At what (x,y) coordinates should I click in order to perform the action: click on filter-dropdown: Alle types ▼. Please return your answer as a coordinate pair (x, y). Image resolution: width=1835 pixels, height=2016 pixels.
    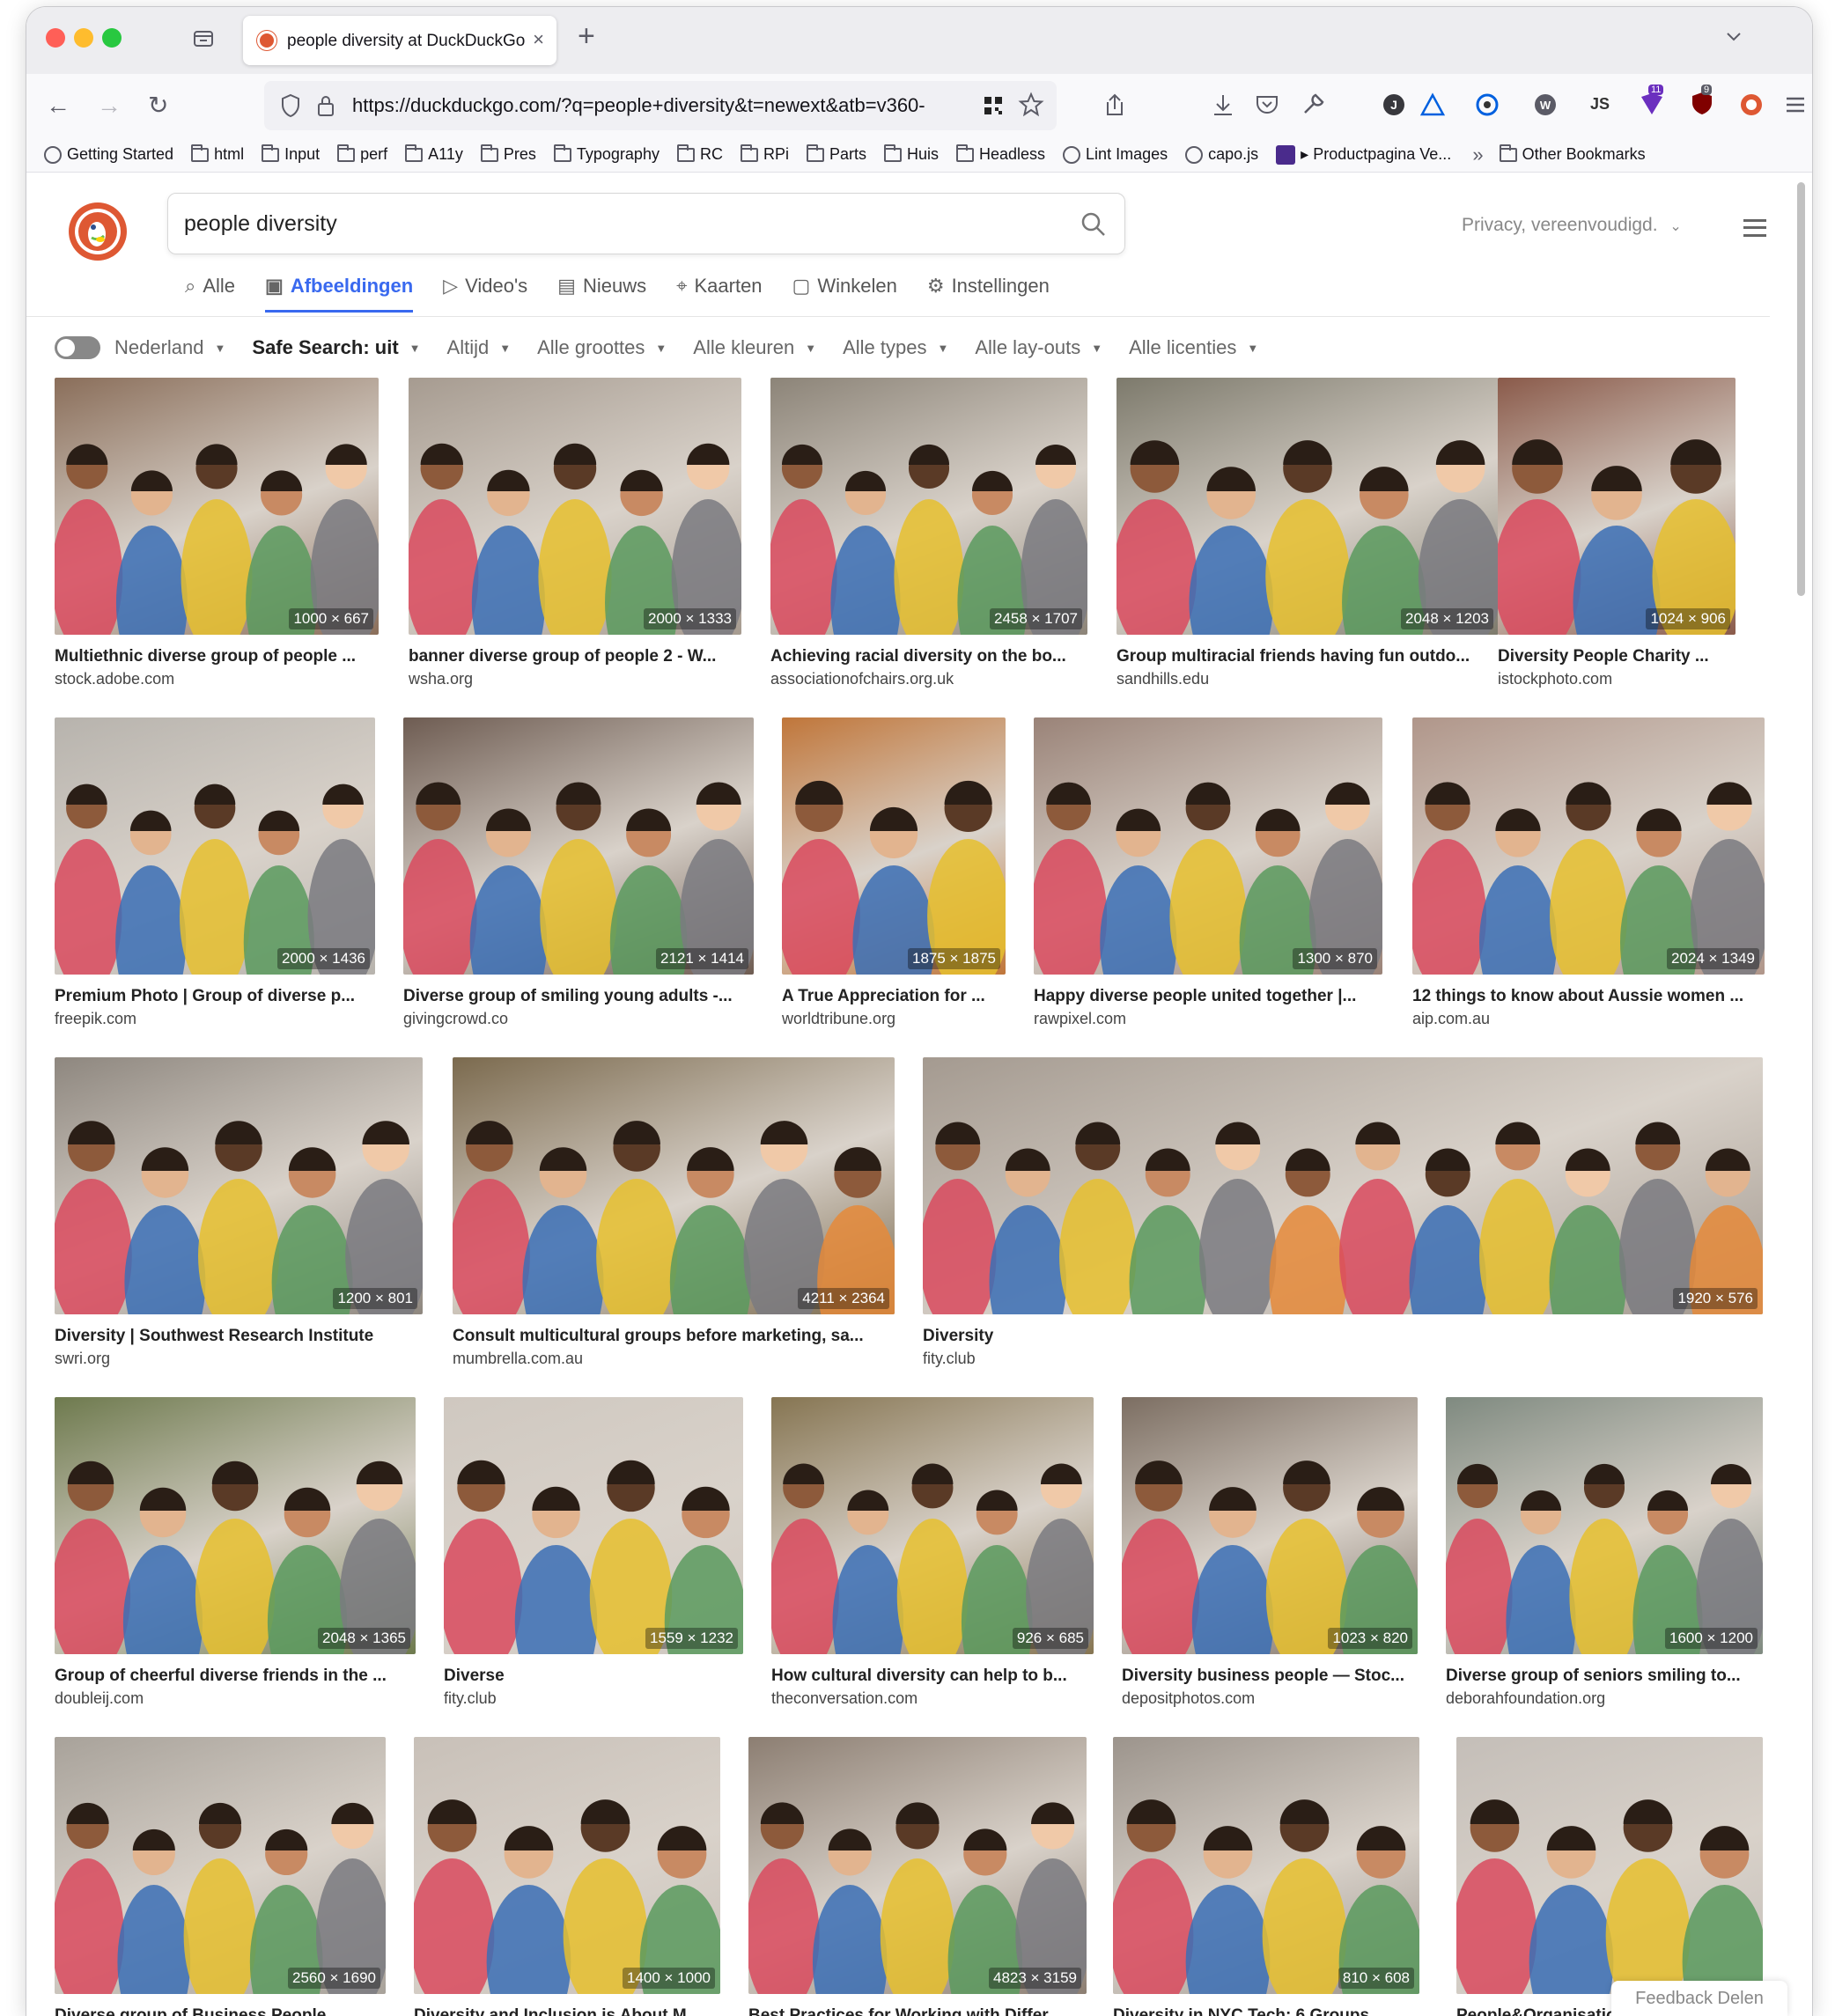
    Looking at the image, I should click on (895, 347).